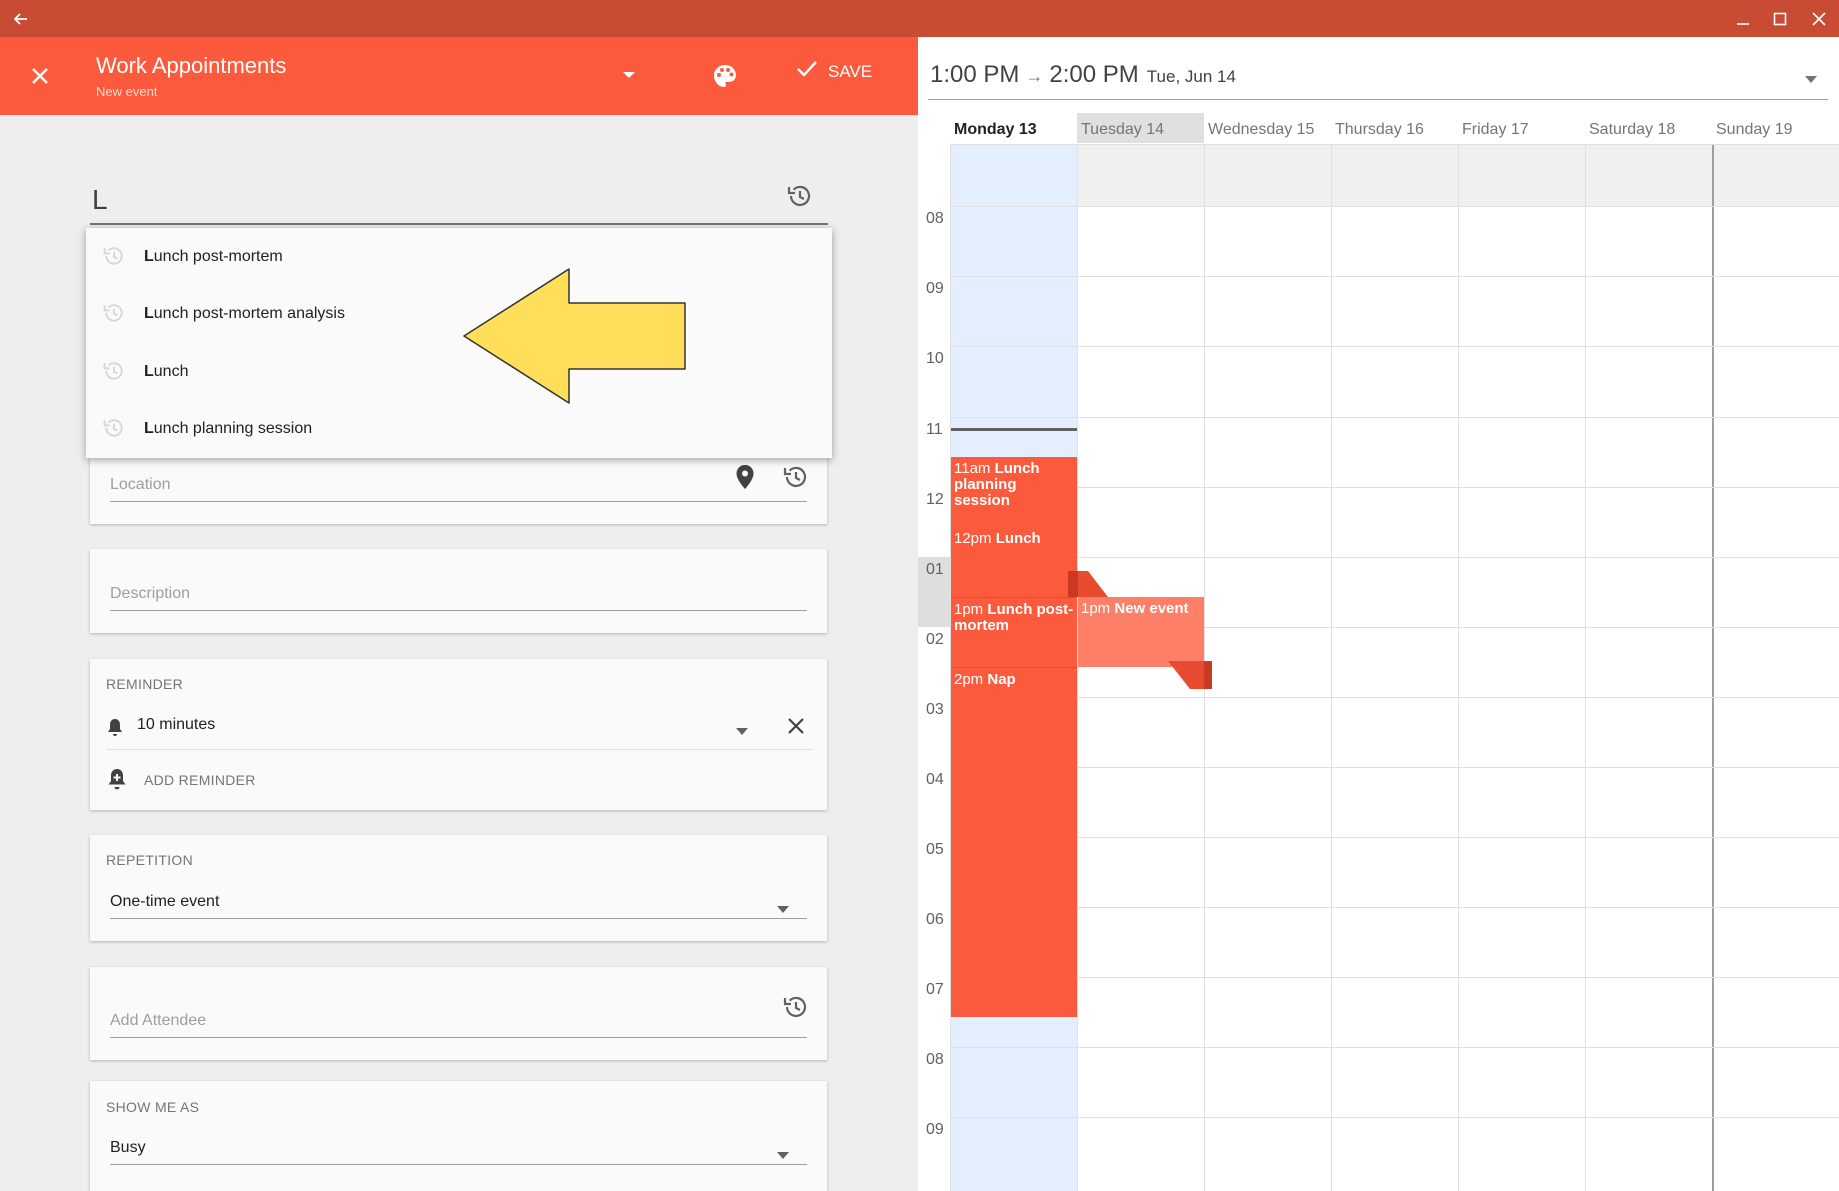 Image resolution: width=1839 pixels, height=1191 pixels. Describe the element at coordinates (1742, 18) in the screenshot. I see `minimize-icon` at that location.